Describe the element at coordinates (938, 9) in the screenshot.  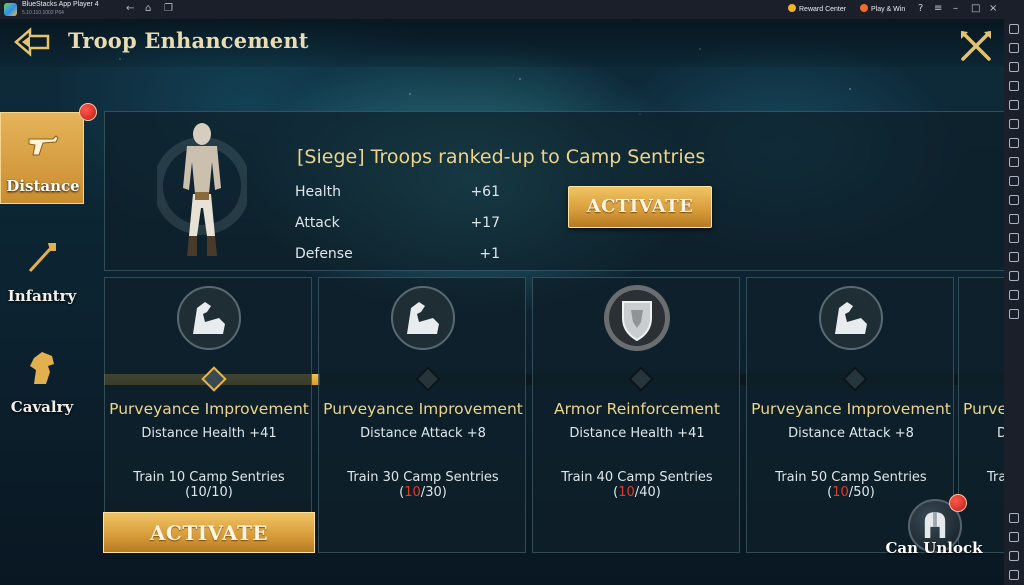
I see `menu-icon: ≡` at that location.